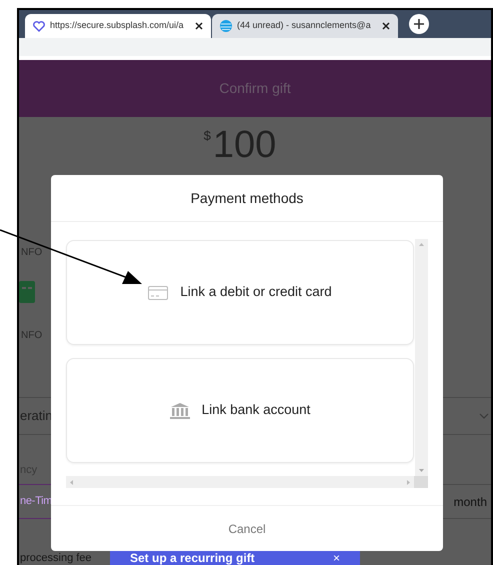 Image resolution: width=493 pixels, height=565 pixels. I want to click on vertical-scrollbar, so click(421, 357).